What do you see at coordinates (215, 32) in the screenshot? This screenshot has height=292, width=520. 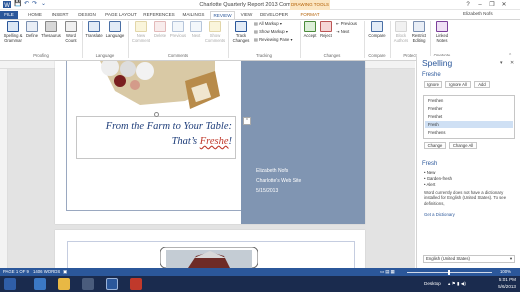 I see `show-comments-button: Show Comments` at bounding box center [215, 32].